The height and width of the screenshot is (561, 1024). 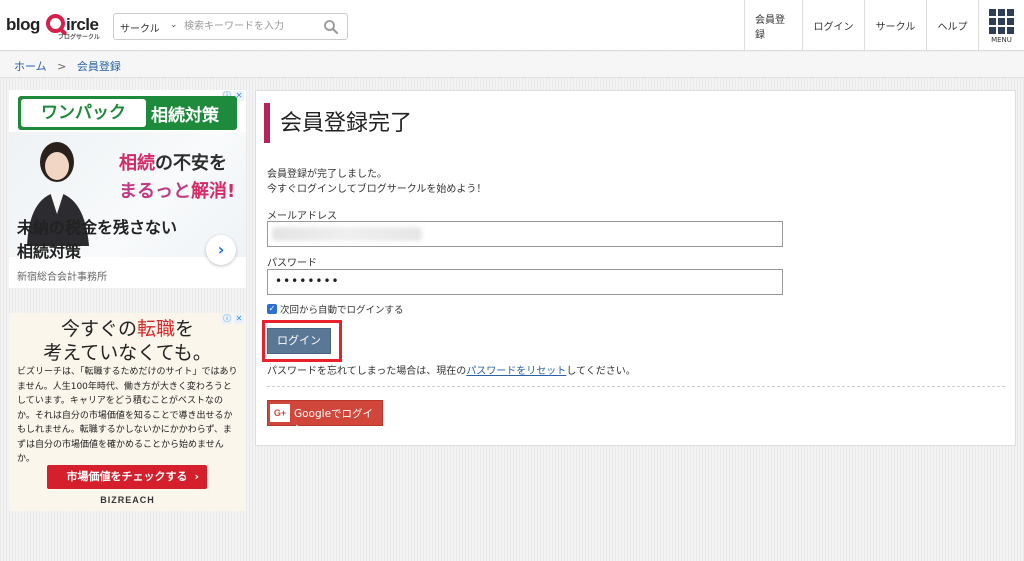 What do you see at coordinates (331, 27) in the screenshot?
I see `search-icon` at bounding box center [331, 27].